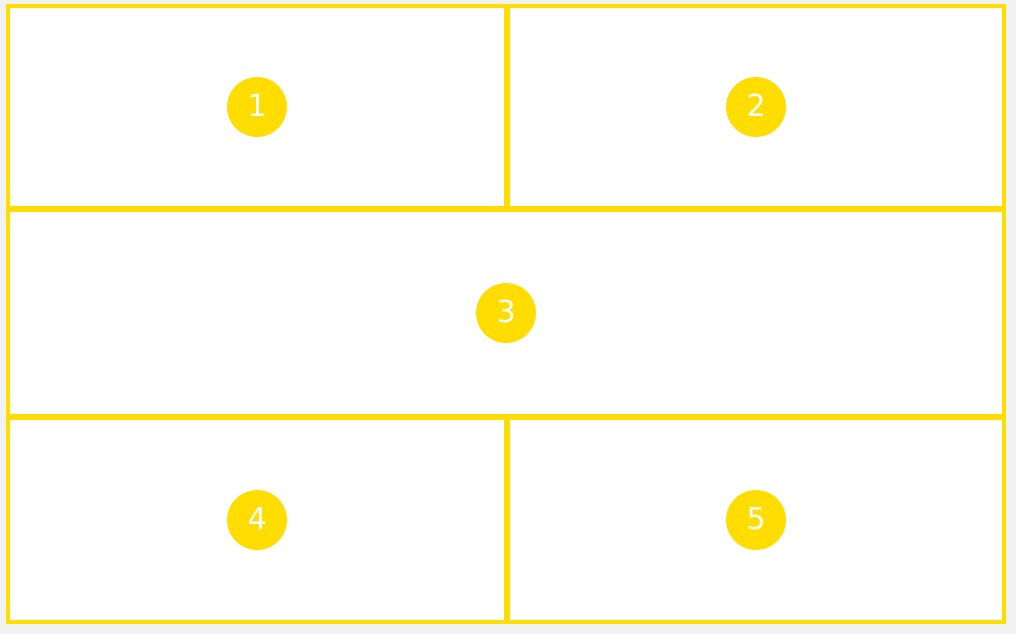  I want to click on cell-number-badge: 2, so click(756, 107).